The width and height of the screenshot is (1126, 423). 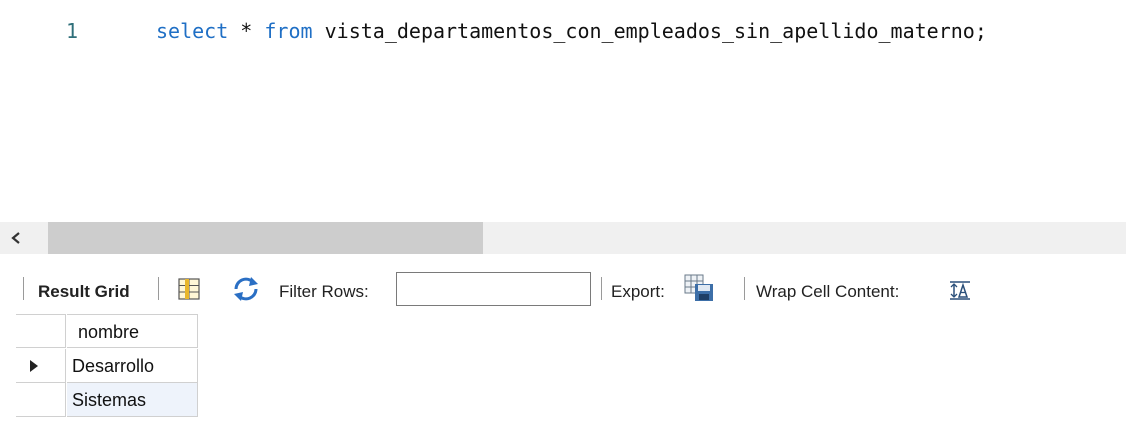 I want to click on scrollbar-thumb, so click(x=265, y=238).